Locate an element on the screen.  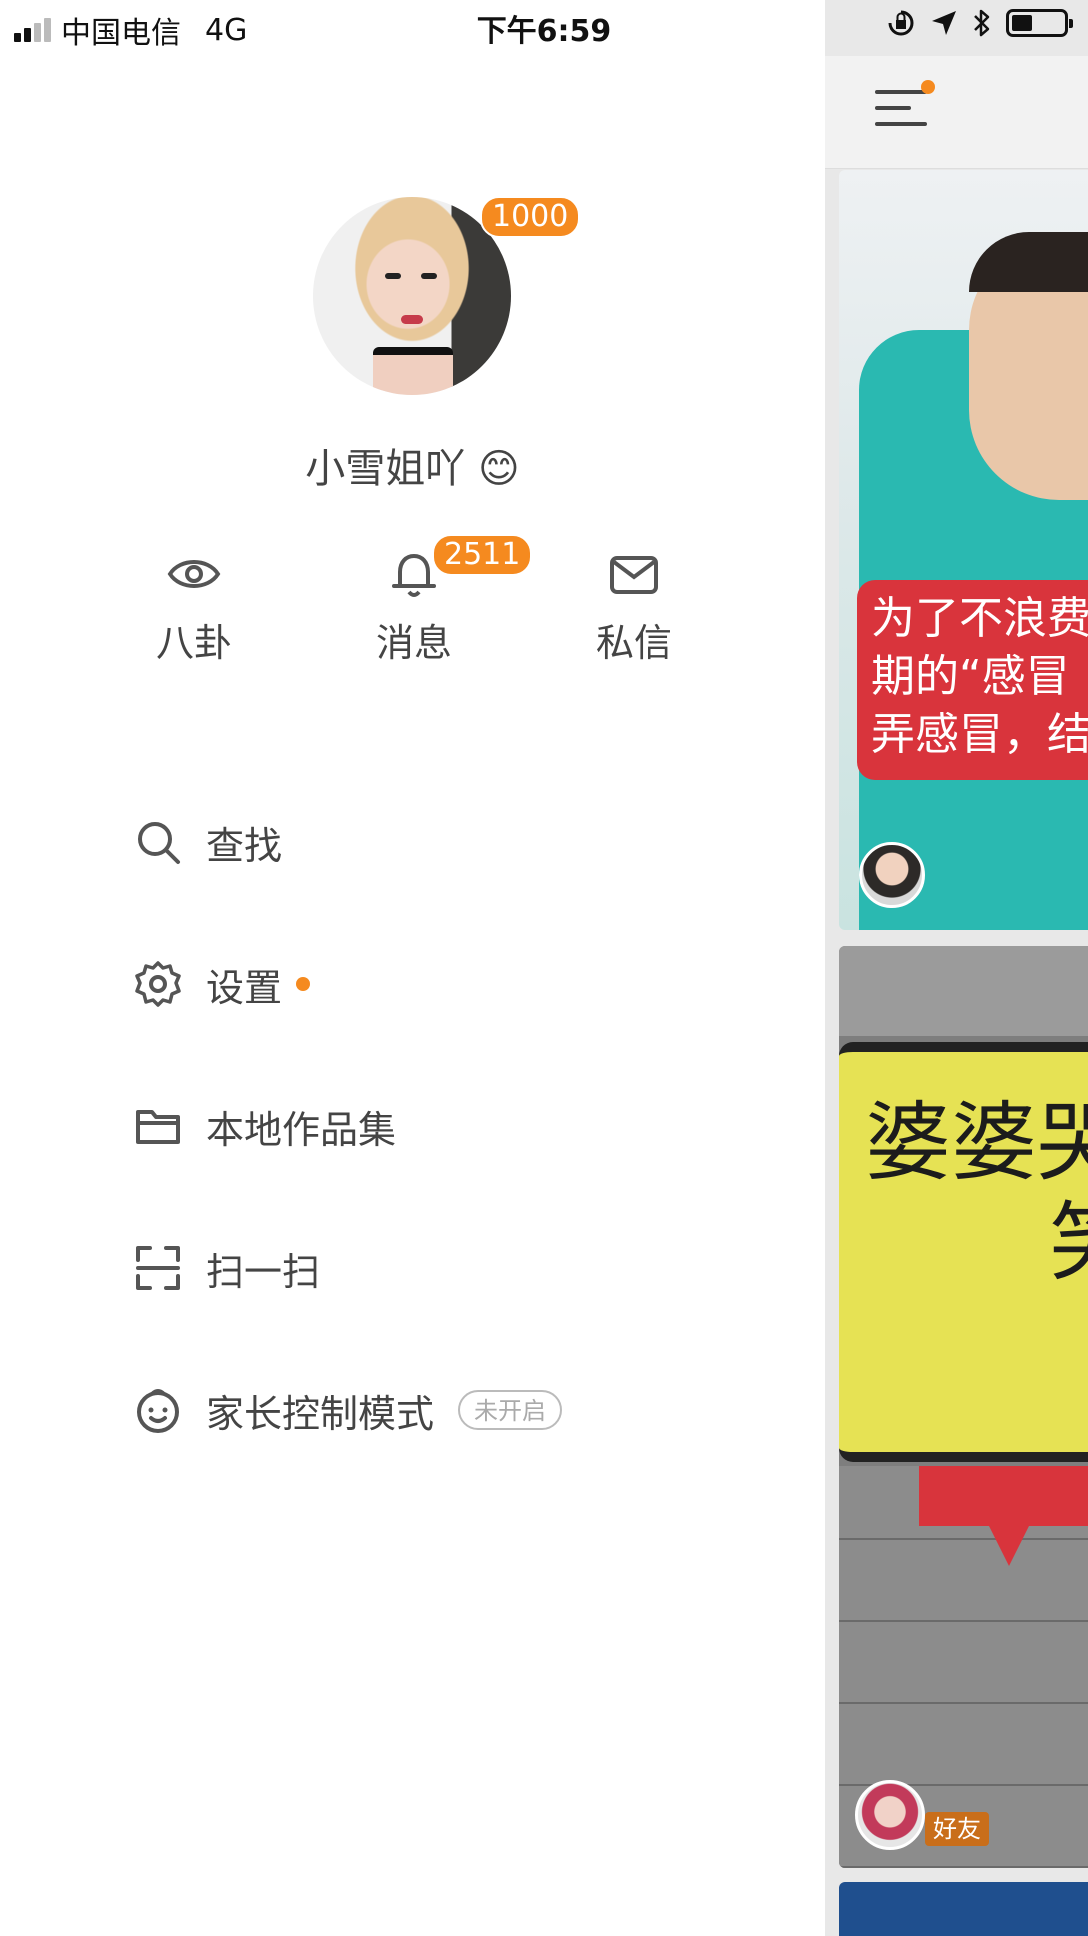
smile-emoji-icon: 😊 is located at coordinates (499, 469).